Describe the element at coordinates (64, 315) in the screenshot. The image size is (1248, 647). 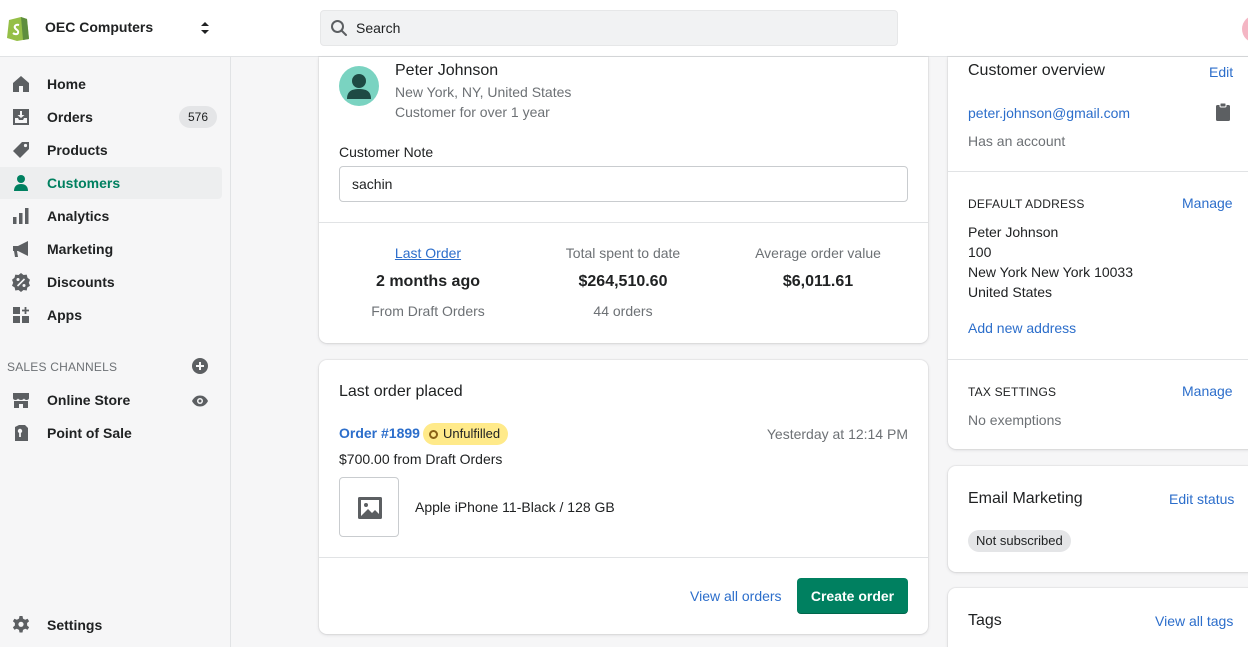
I see `sidebar-item-label: Apps` at that location.